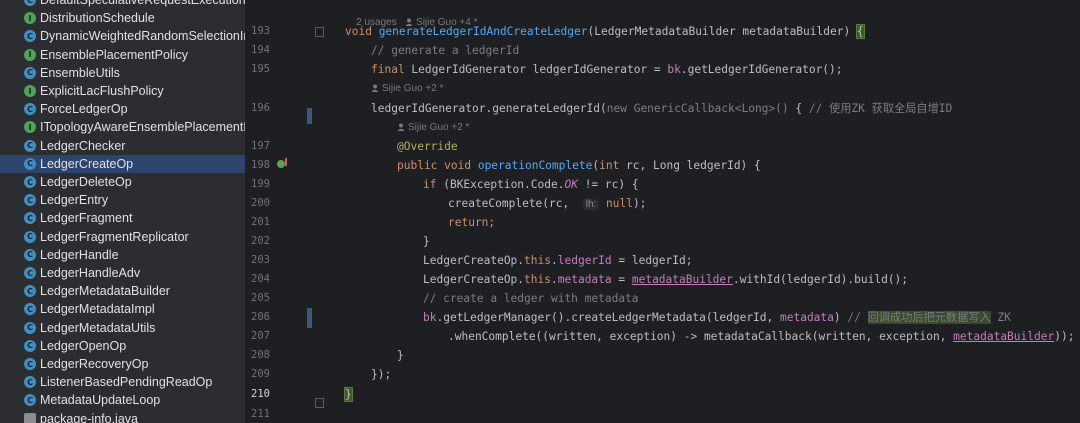  What do you see at coordinates (257, 394) in the screenshot?
I see `line-number: 210` at bounding box center [257, 394].